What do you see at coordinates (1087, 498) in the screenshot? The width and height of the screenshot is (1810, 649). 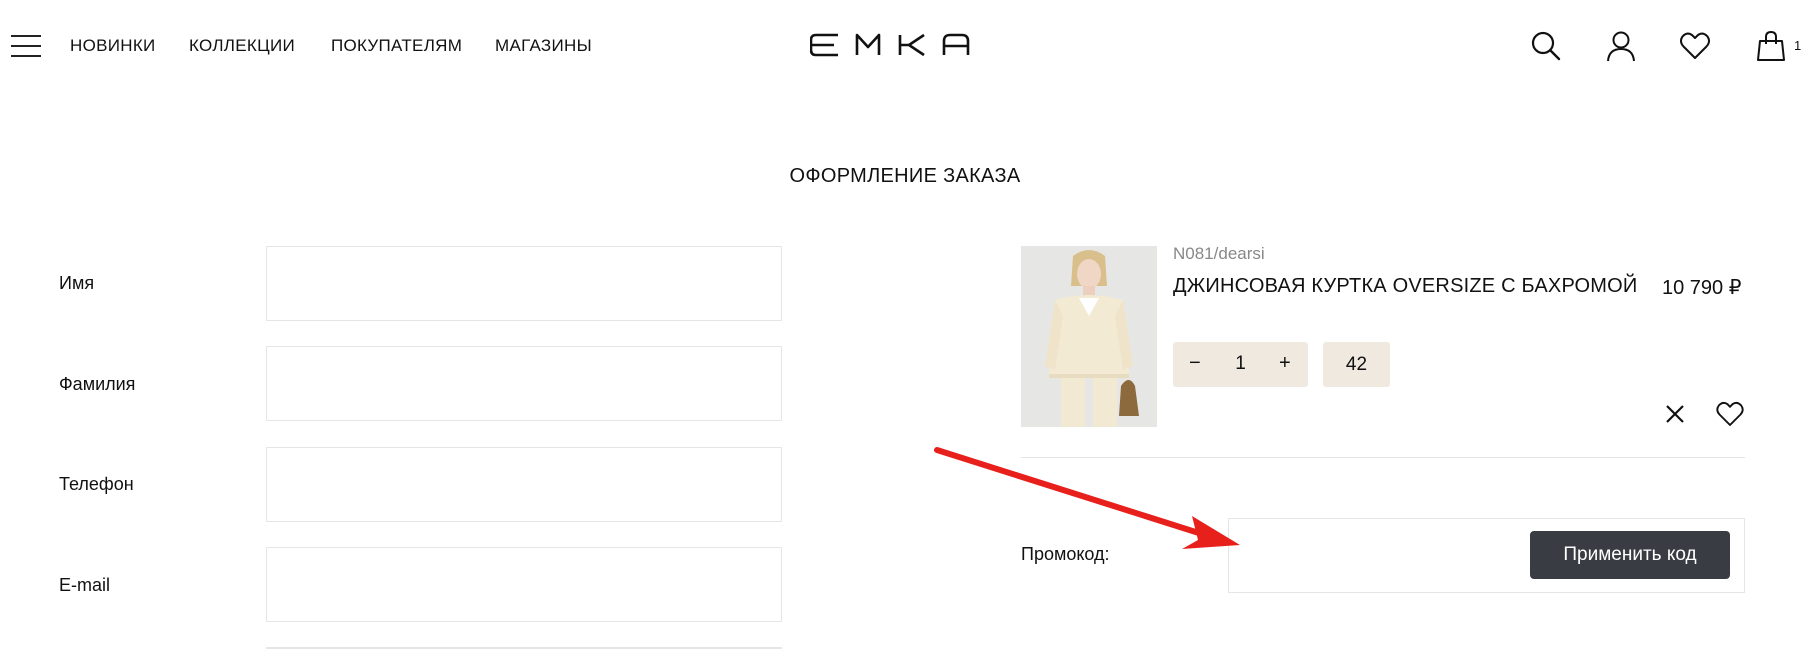 I see `annotation-arrow-icon` at bounding box center [1087, 498].